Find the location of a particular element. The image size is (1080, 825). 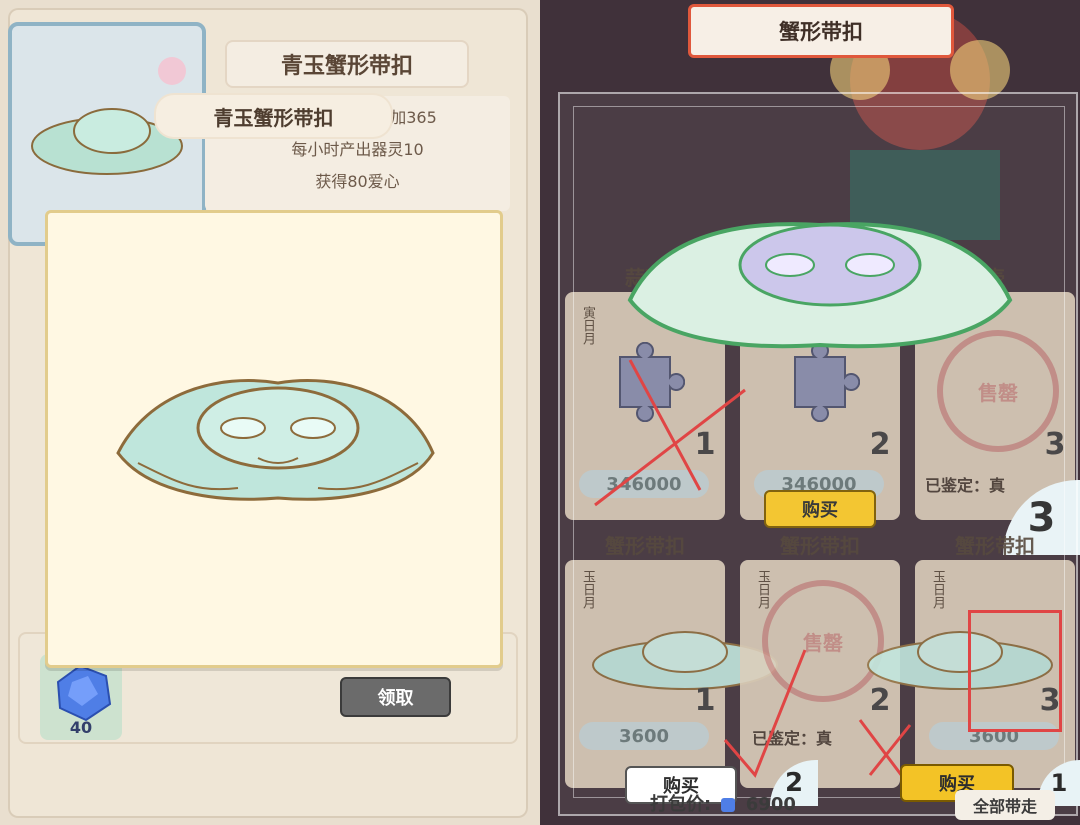

description-line-2: 每小时产出器灵10 is located at coordinates (357, 149).